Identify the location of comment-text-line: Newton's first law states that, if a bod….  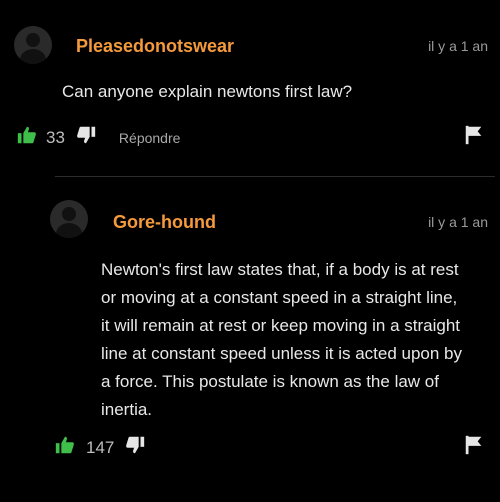
(280, 269).